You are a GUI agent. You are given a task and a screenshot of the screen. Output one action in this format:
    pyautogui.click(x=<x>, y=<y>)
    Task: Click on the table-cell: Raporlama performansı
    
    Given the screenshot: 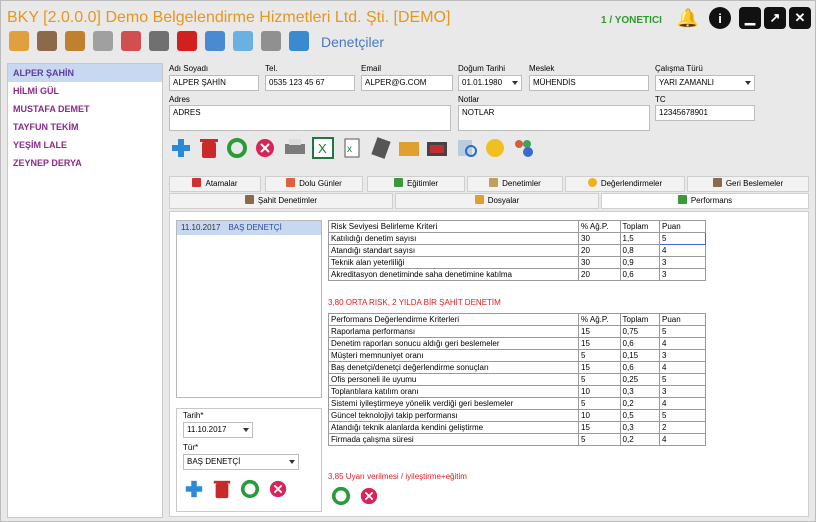 What is the action you would take?
    pyautogui.click(x=453, y=331)
    